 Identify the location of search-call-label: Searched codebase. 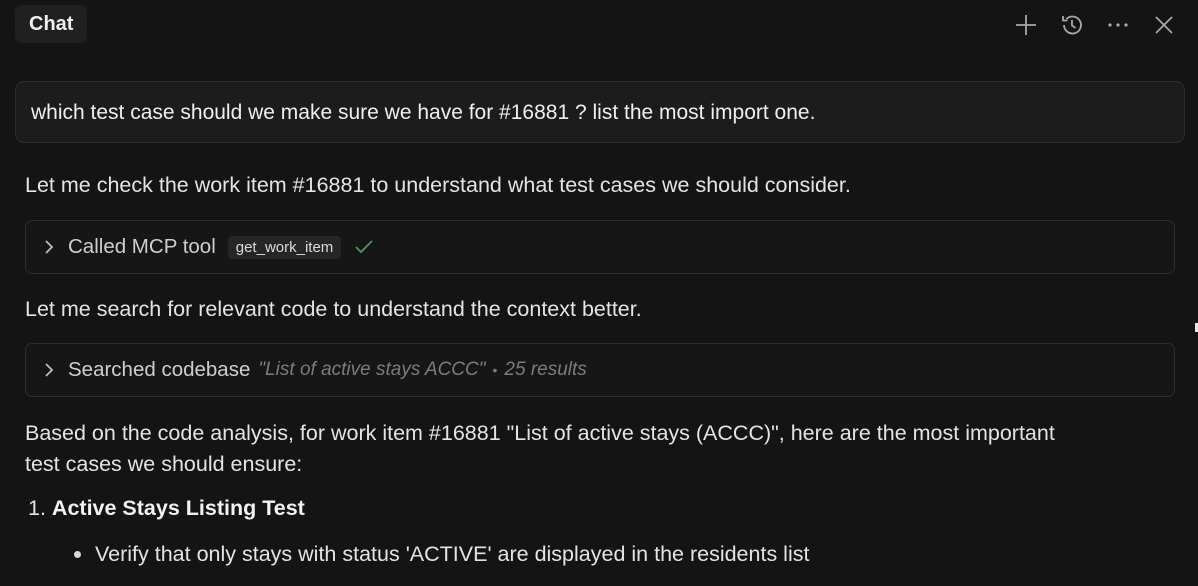
(159, 369).